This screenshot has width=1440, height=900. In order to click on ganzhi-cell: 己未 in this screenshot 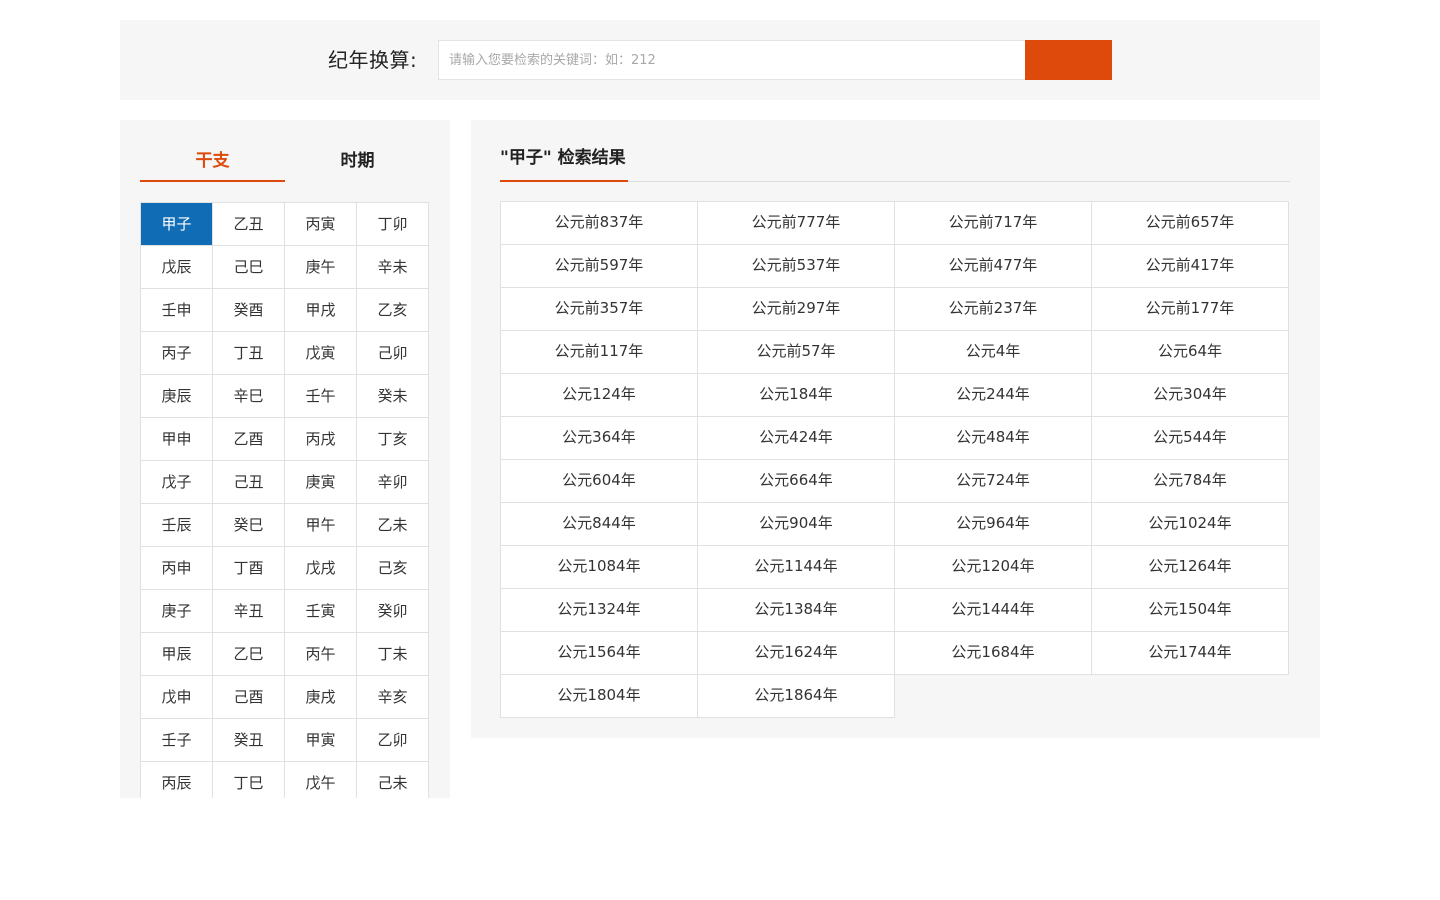, I will do `click(393, 780)`.